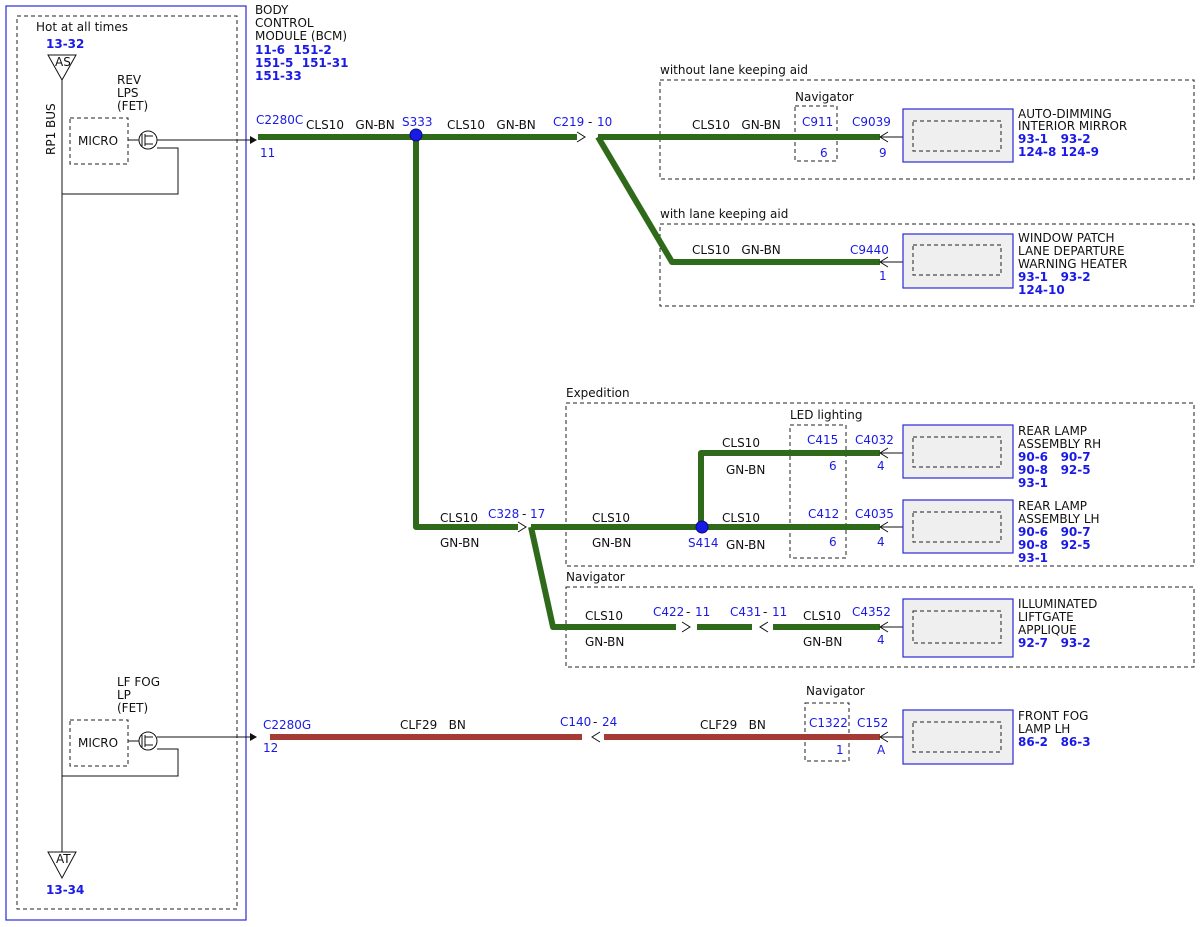 The image size is (1200, 927). Describe the element at coordinates (1054, 470) in the screenshot. I see `rear-rh-ref-2: 90-8 92-5` at that location.